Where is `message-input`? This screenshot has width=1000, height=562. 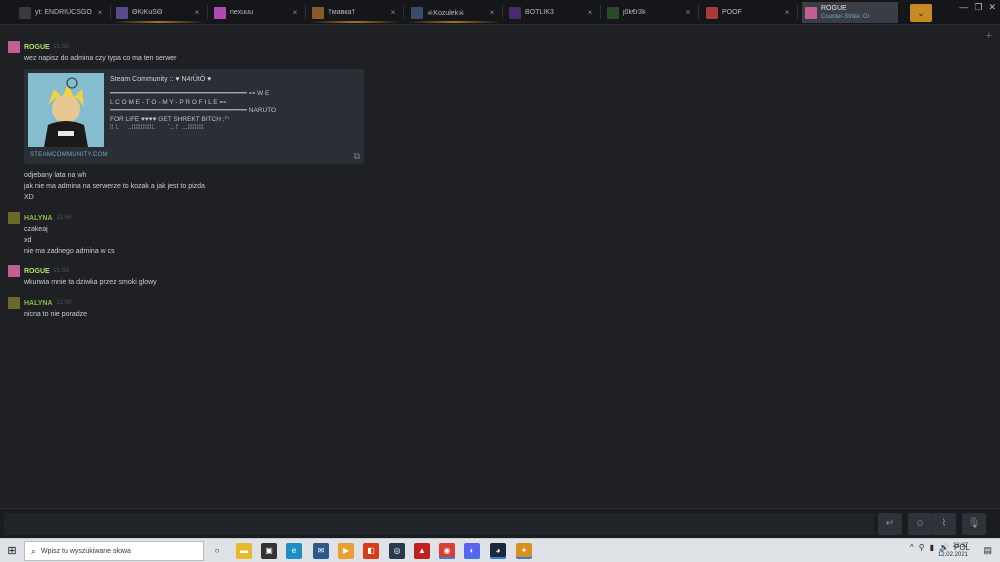
message-input is located at coordinates (439, 524).